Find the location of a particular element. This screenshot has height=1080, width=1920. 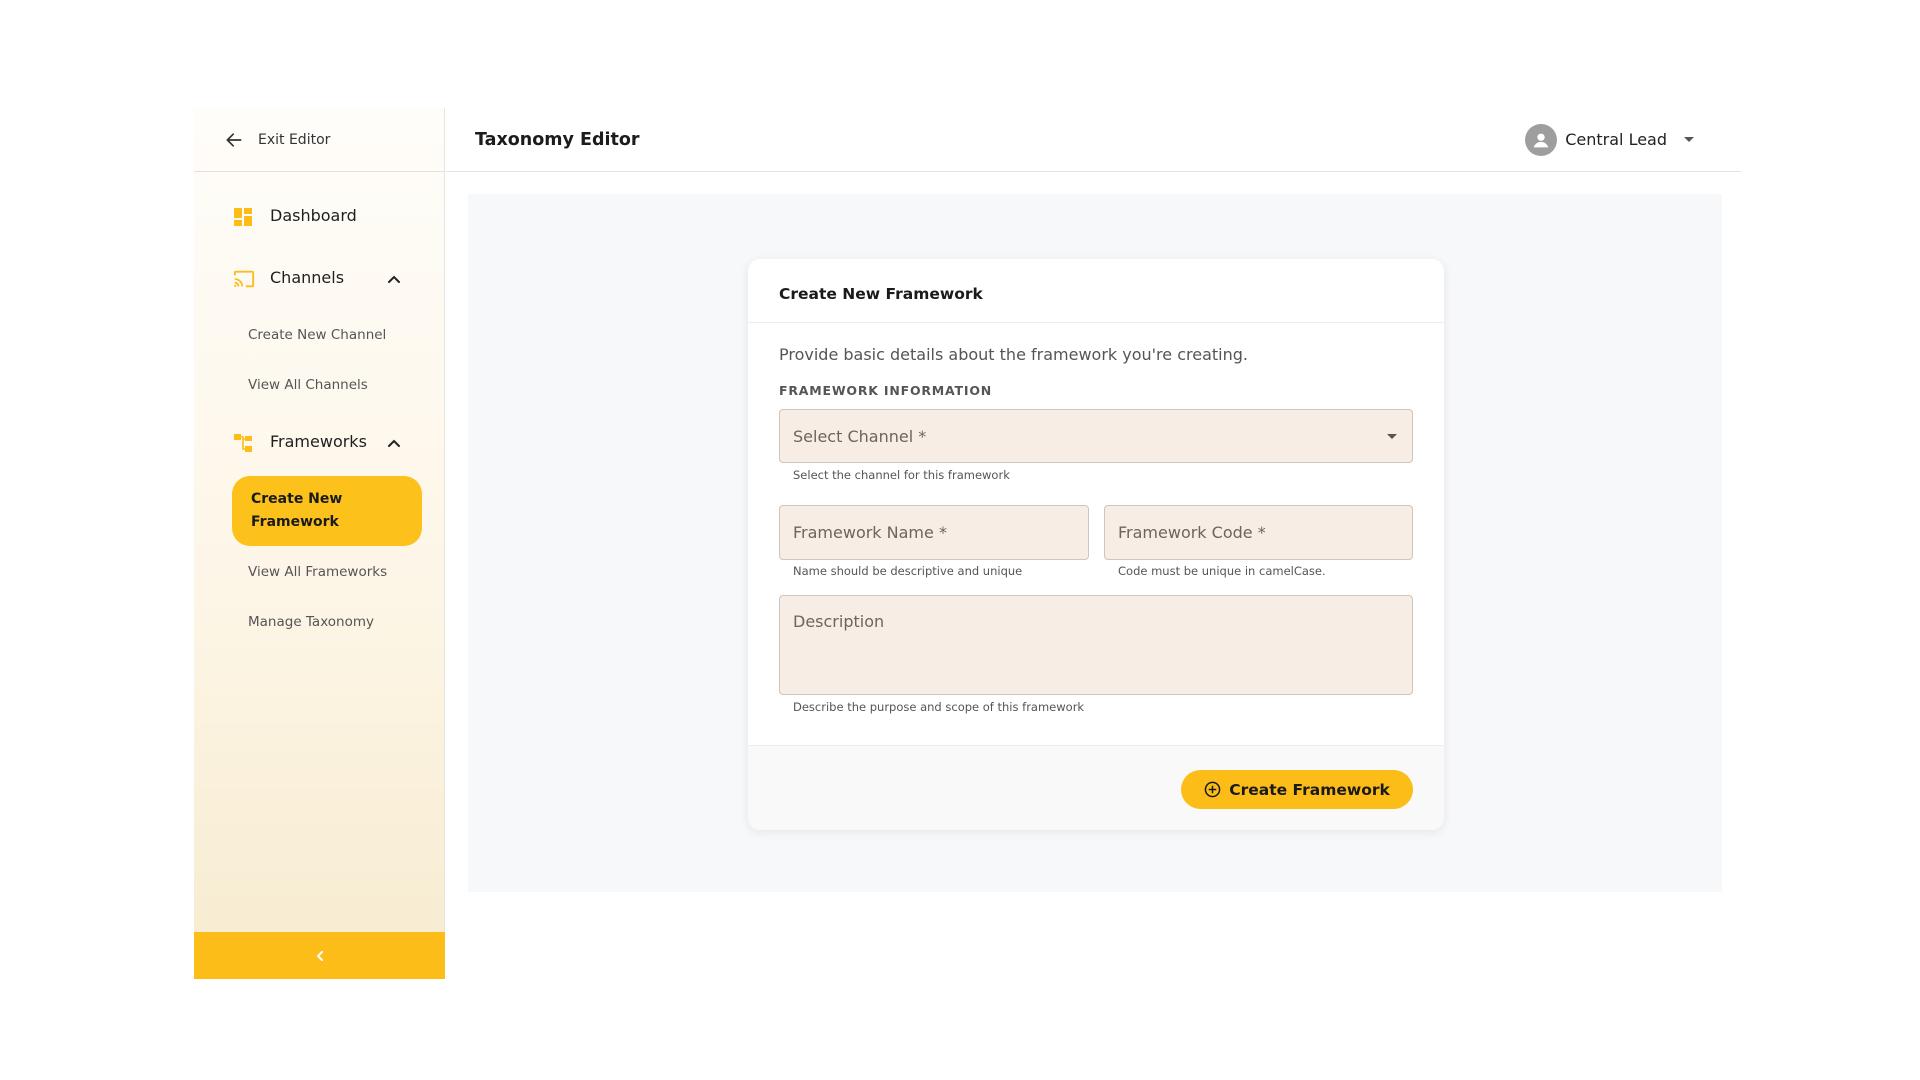

framework-name-placeholder: Framework Name * is located at coordinates (870, 532).